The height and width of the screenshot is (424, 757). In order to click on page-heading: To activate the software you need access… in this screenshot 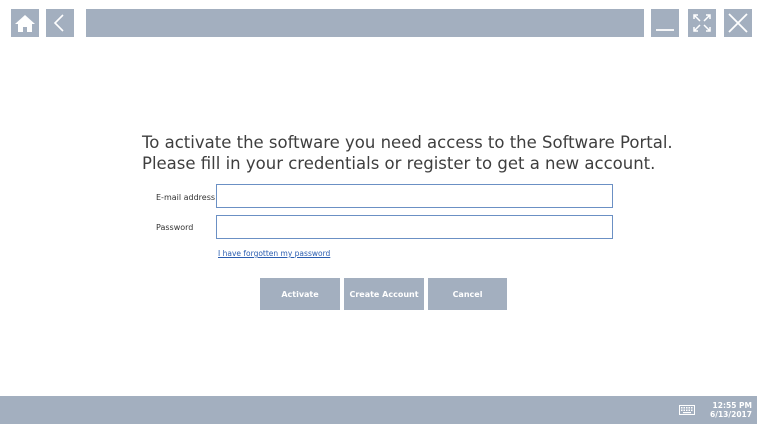, I will do `click(407, 153)`.